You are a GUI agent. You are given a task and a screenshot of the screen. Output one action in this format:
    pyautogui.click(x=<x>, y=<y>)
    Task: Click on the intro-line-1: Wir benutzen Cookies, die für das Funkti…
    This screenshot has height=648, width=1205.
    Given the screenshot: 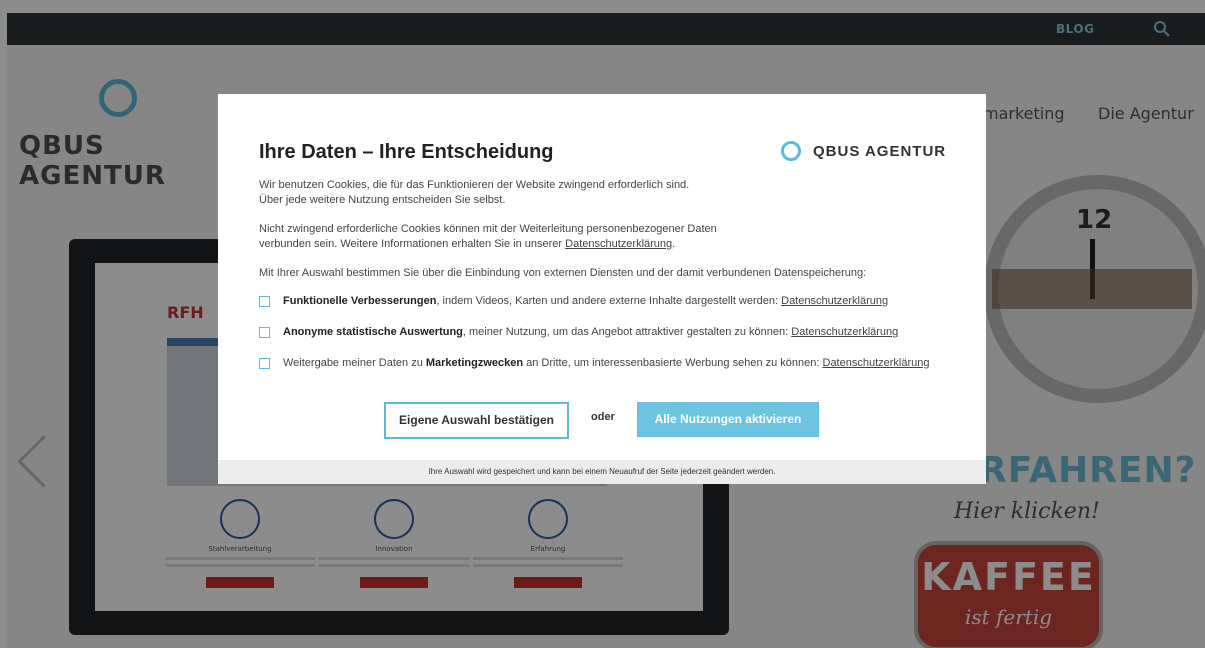 What is the action you would take?
    pyautogui.click(x=474, y=185)
    